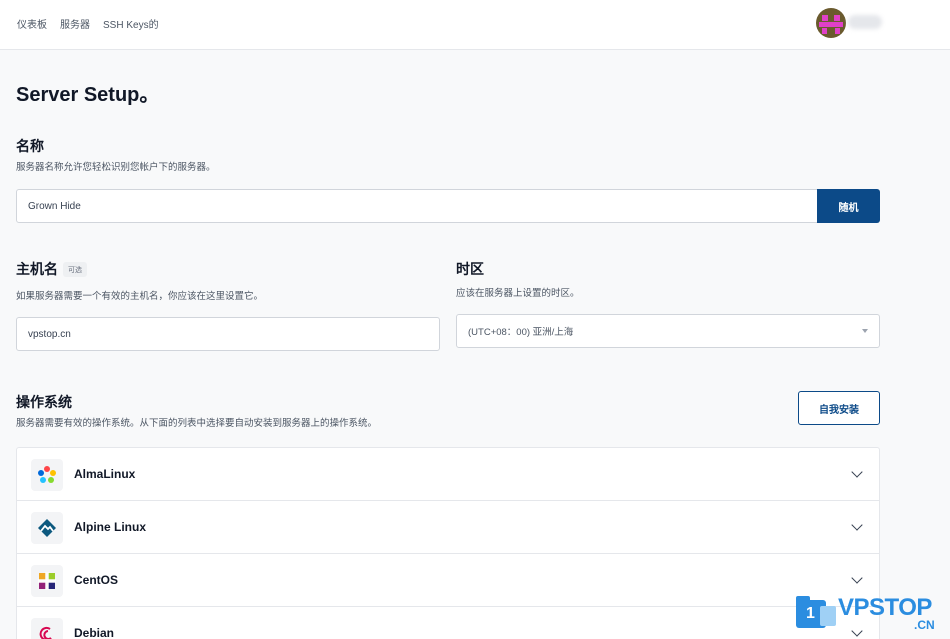 The height and width of the screenshot is (639, 950). Describe the element at coordinates (37, 269) in the screenshot. I see `hostname-section-title: 主机名` at that location.